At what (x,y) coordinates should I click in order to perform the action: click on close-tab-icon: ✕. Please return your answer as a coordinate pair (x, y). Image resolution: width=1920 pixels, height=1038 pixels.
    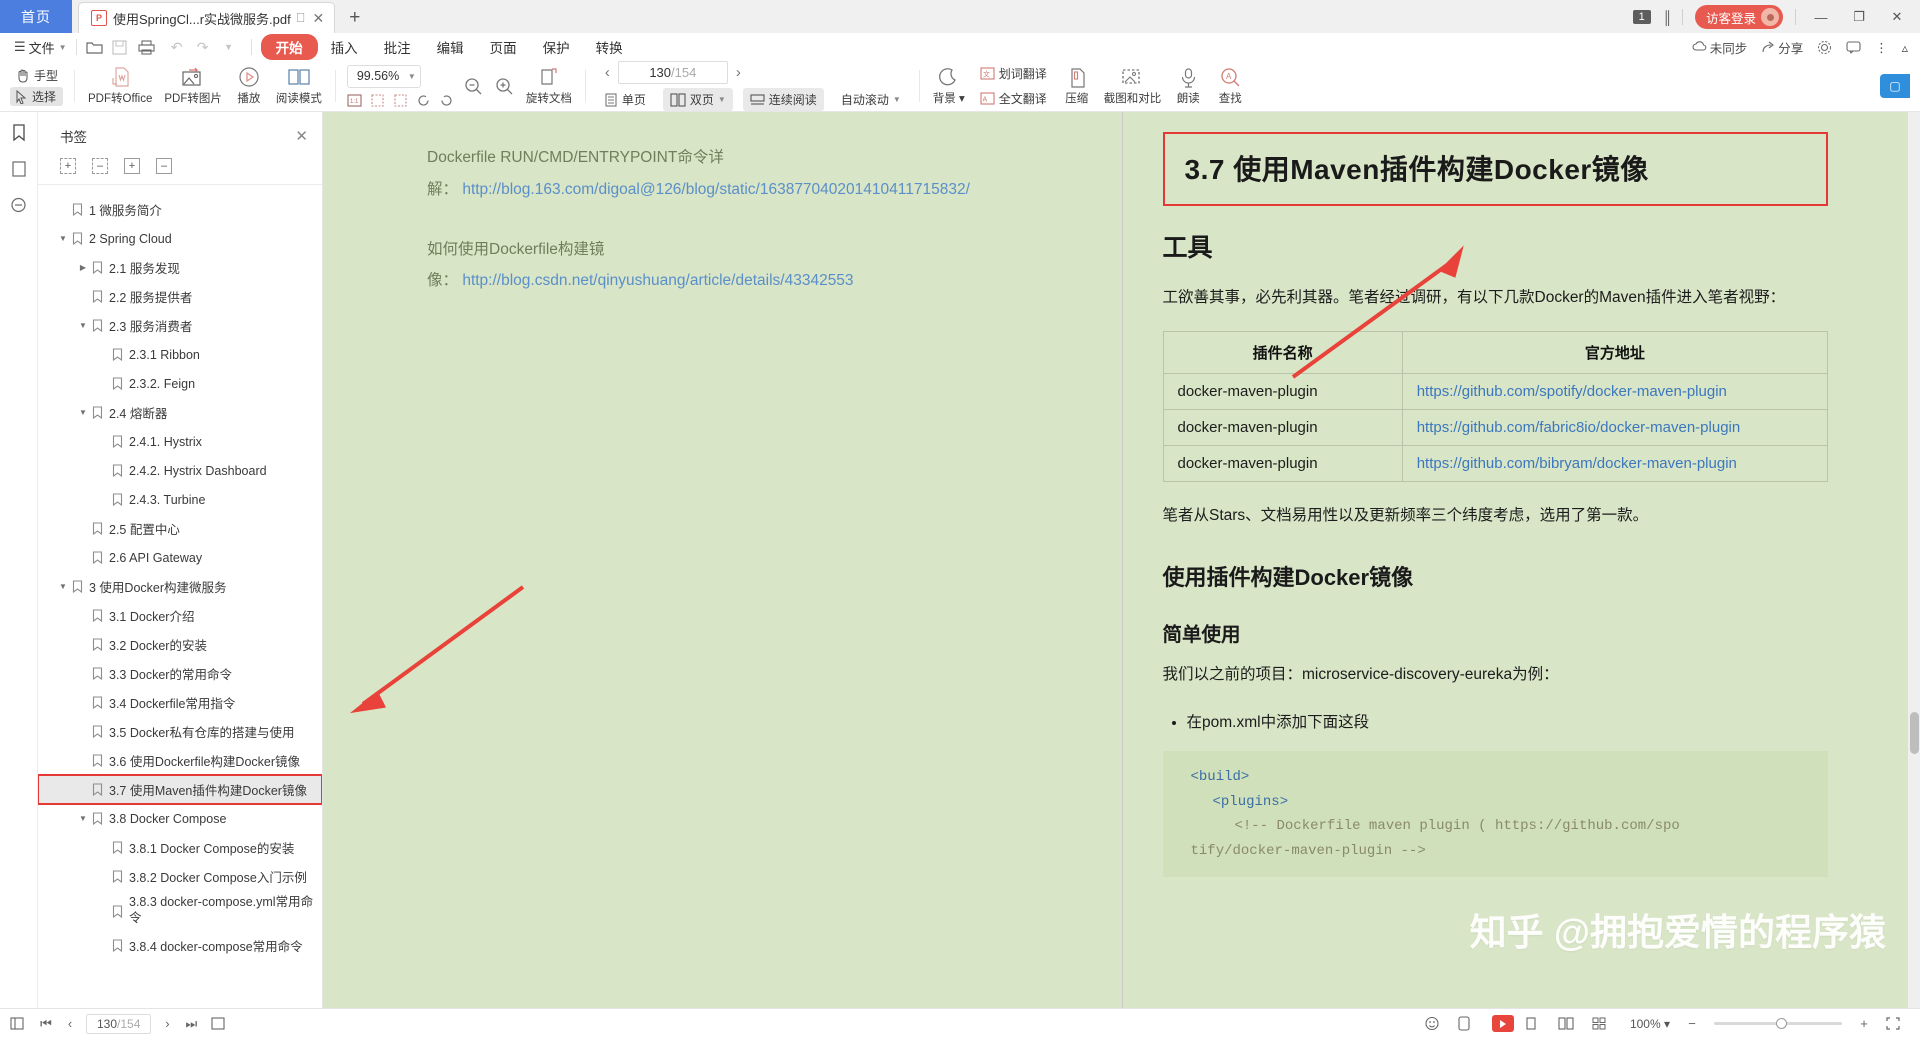
    Looking at the image, I should click on (319, 18).